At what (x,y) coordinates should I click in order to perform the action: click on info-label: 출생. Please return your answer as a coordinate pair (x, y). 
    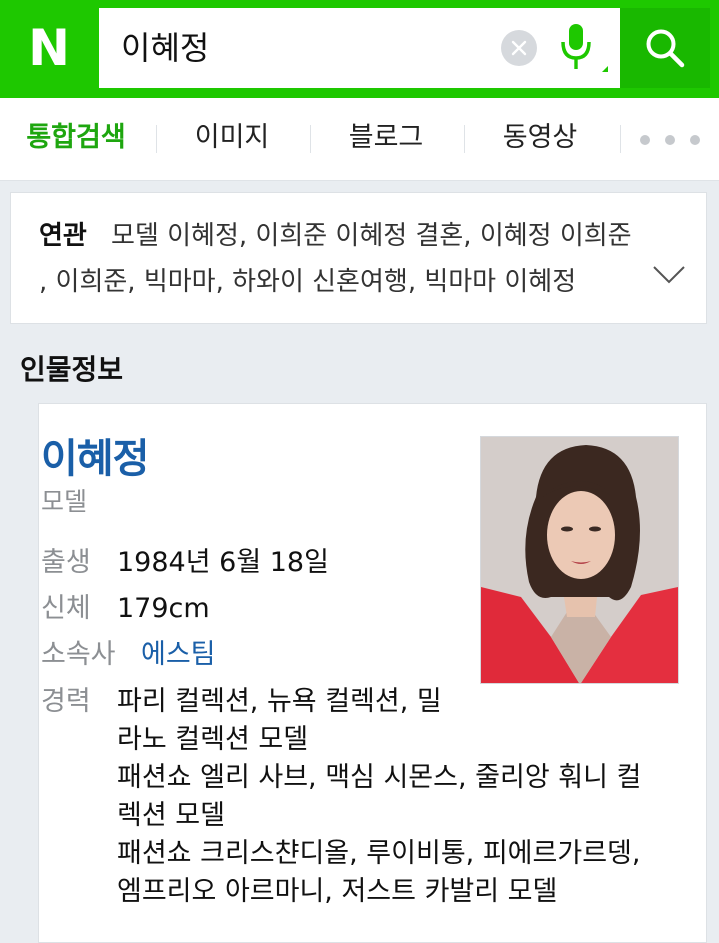
    Looking at the image, I should click on (66, 562).